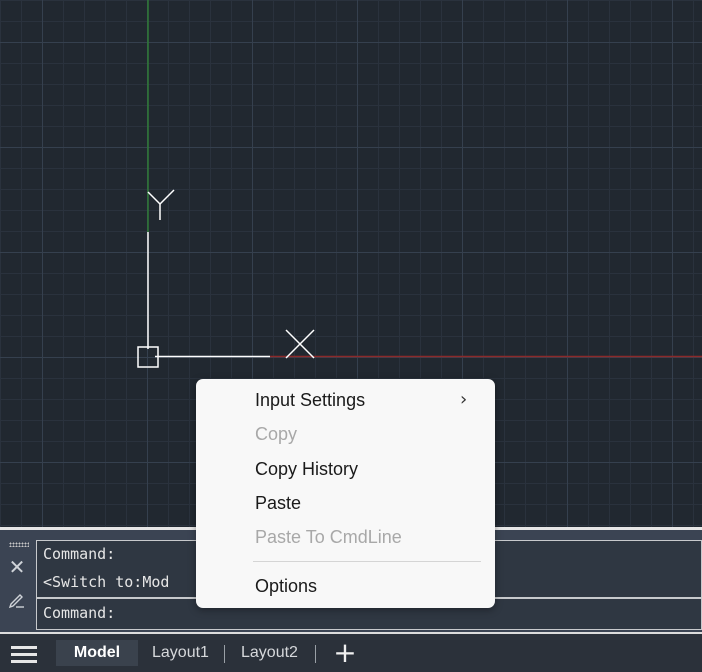  I want to click on menu-separator, so click(367, 561).